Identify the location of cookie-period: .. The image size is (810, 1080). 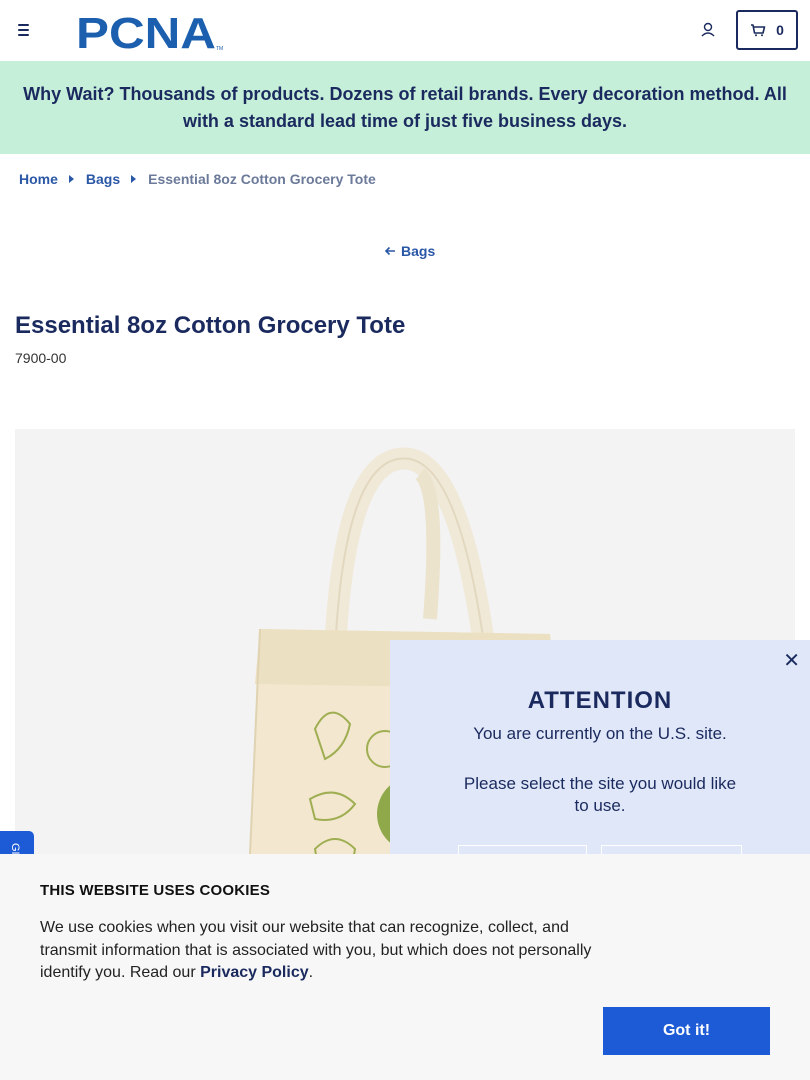
(311, 972).